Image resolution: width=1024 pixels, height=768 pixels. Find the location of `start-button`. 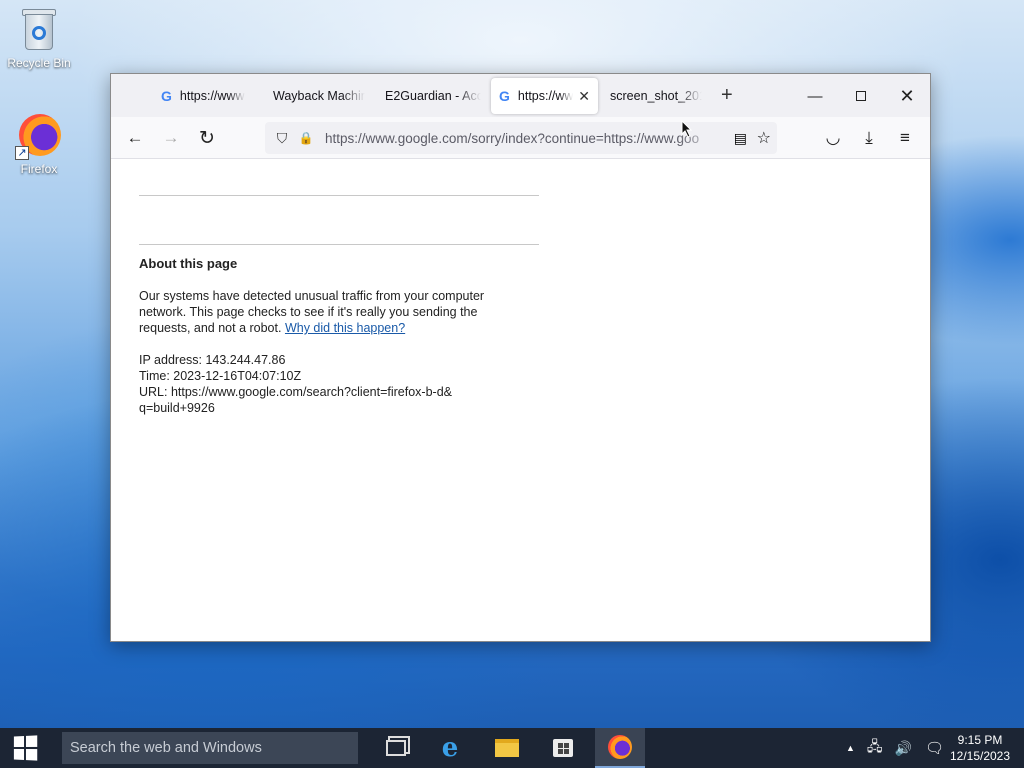

start-button is located at coordinates (25, 748).